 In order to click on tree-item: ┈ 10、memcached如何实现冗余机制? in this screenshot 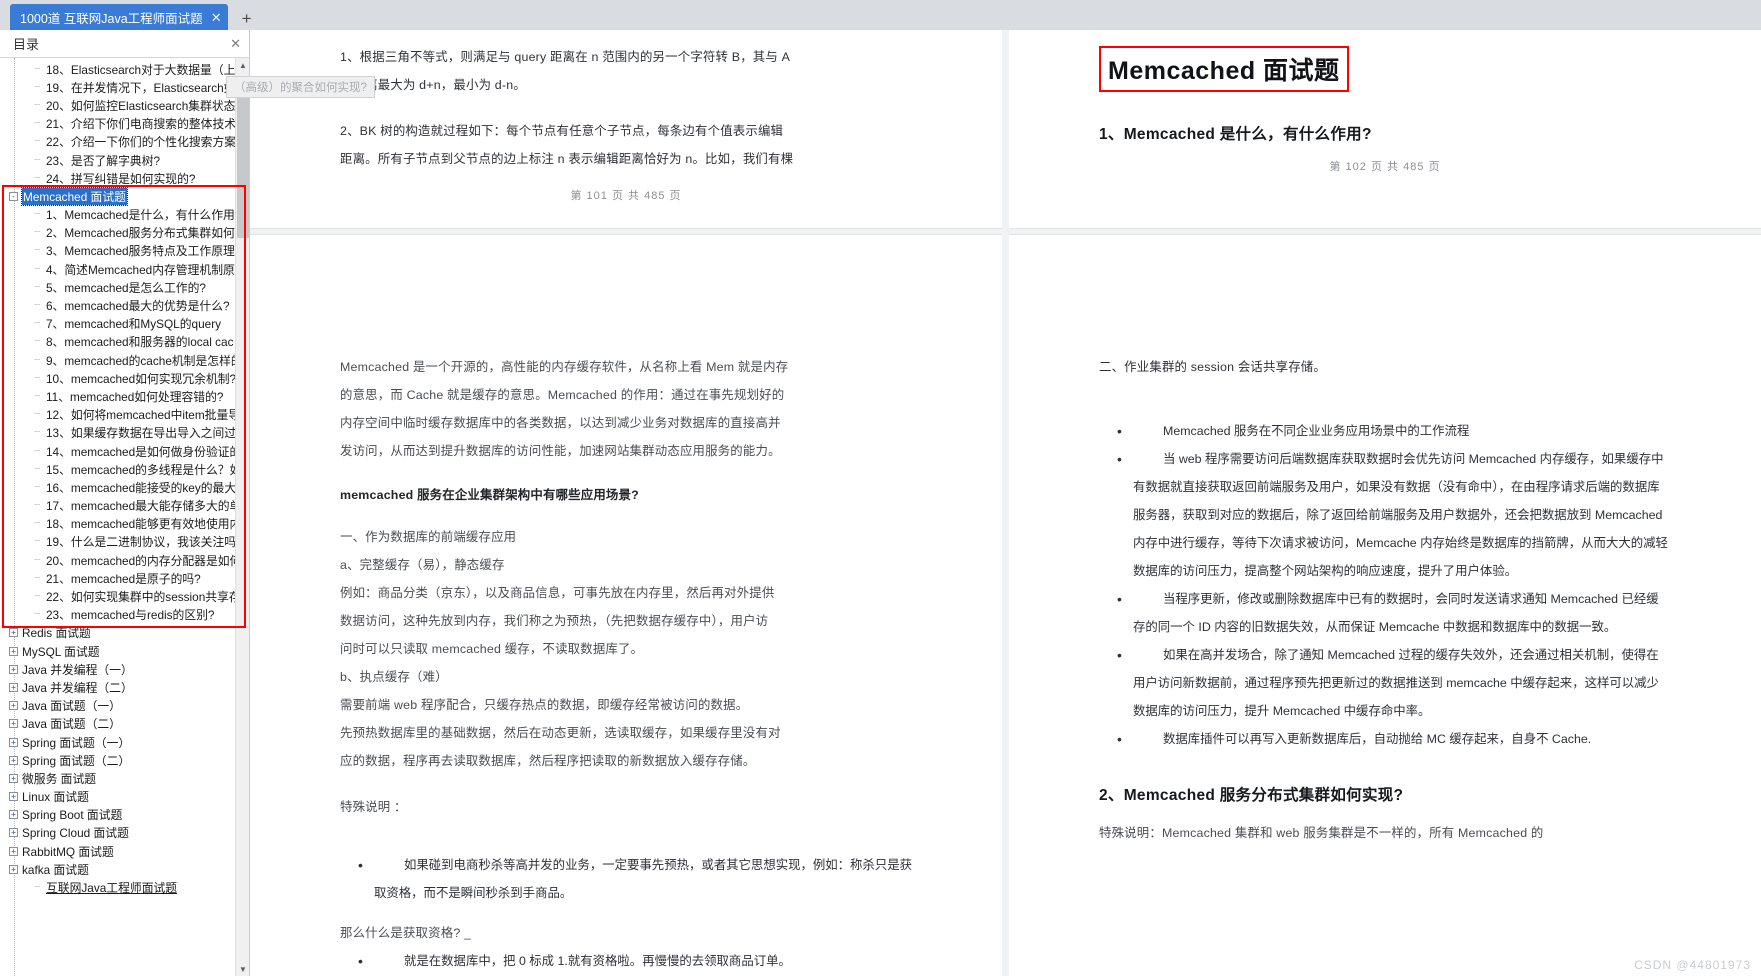, I will do `click(124, 378)`.